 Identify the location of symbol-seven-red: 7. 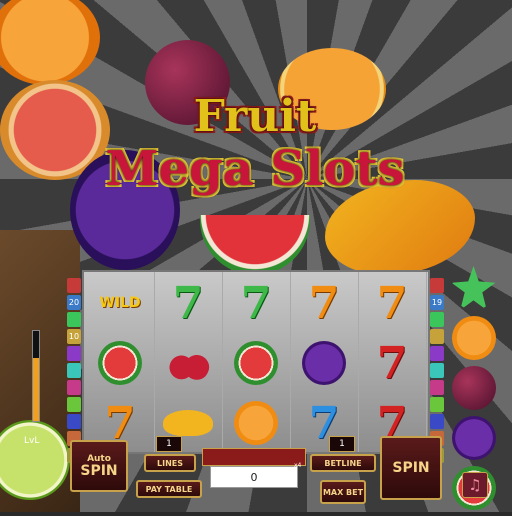
(392, 363).